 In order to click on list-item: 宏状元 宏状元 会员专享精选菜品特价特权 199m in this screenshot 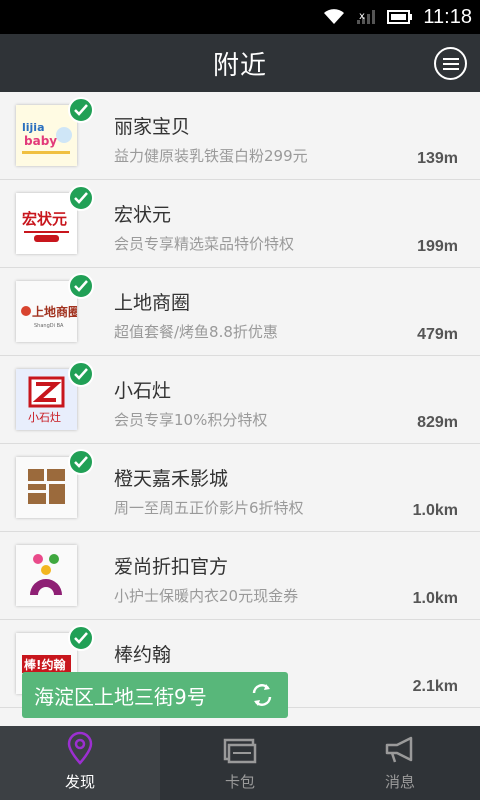, I will do `click(240, 224)`.